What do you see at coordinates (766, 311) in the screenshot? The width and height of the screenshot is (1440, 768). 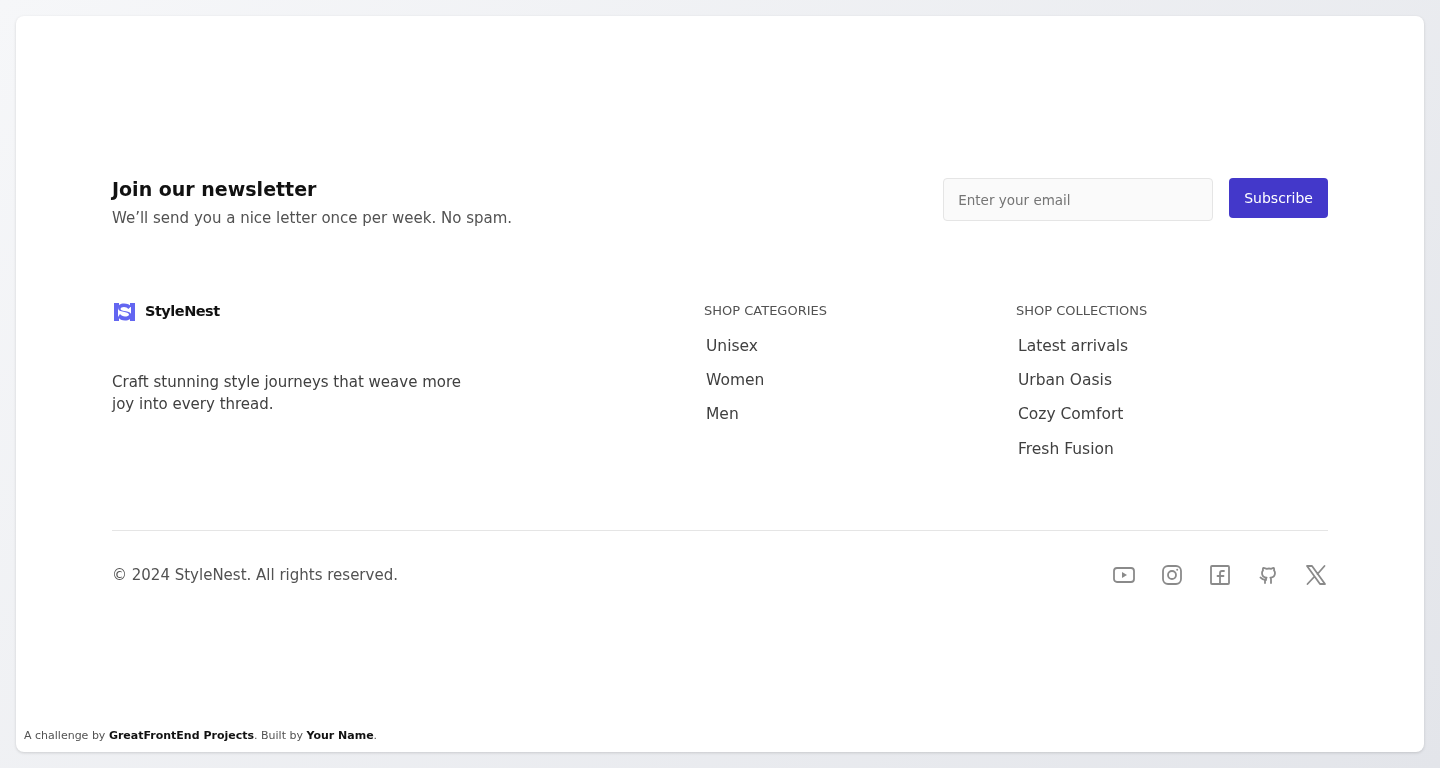 I see `column-heading: SHOP CATEGORIES` at bounding box center [766, 311].